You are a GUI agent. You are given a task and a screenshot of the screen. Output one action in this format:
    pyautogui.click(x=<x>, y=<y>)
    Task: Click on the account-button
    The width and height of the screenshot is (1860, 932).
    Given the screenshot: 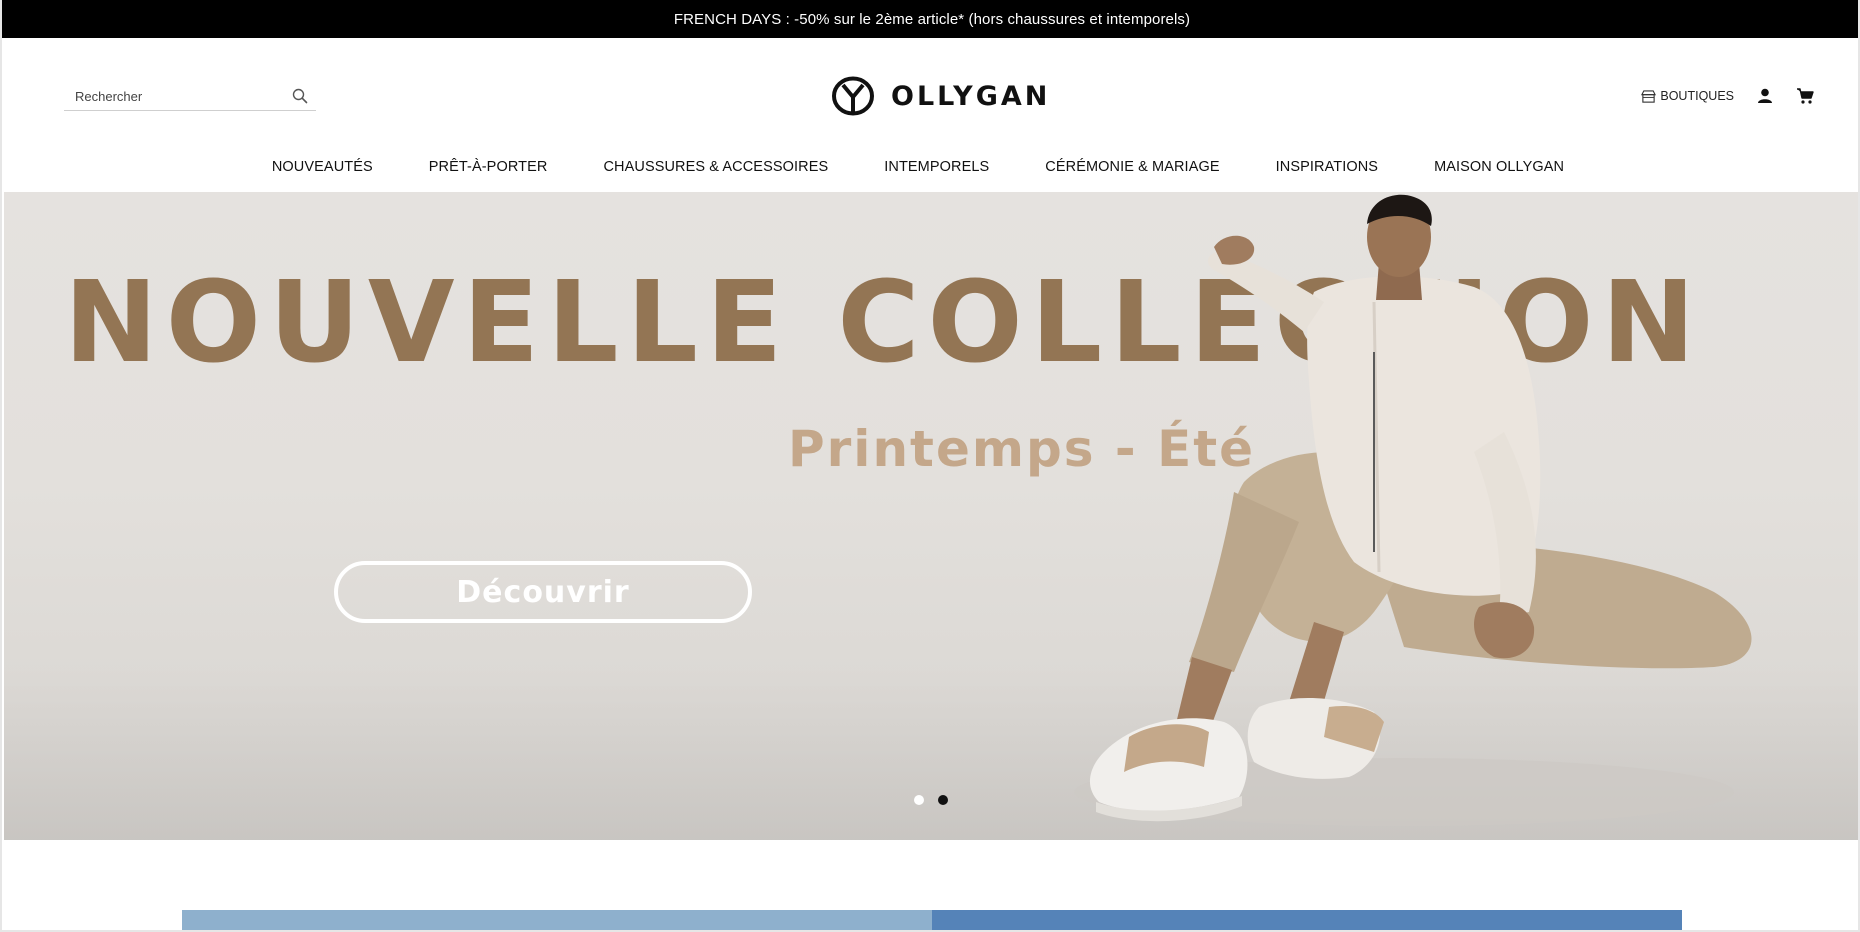 What is the action you would take?
    pyautogui.click(x=1765, y=96)
    